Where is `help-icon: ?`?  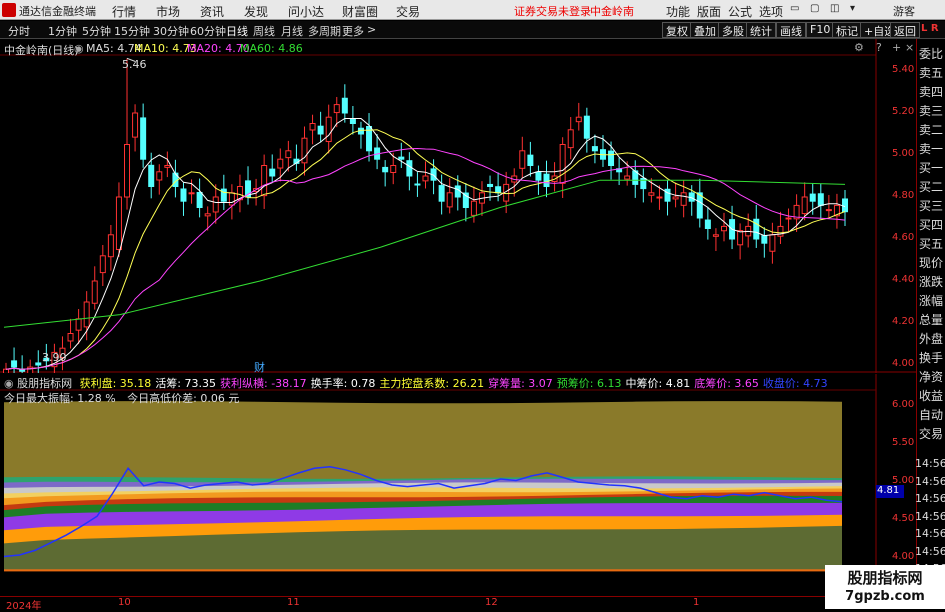 help-icon: ? is located at coordinates (879, 47).